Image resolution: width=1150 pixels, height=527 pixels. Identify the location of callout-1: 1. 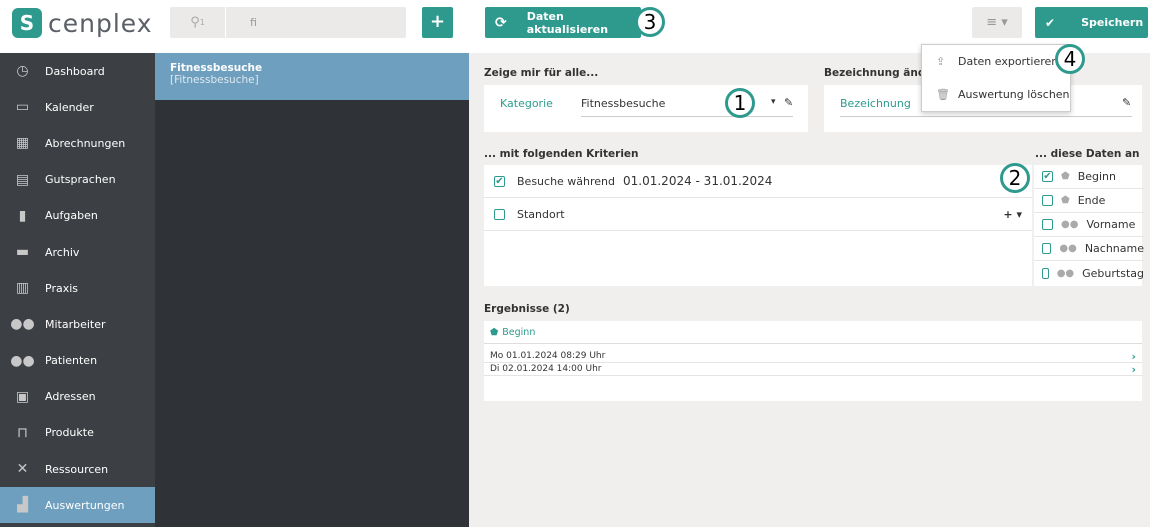
(740, 103).